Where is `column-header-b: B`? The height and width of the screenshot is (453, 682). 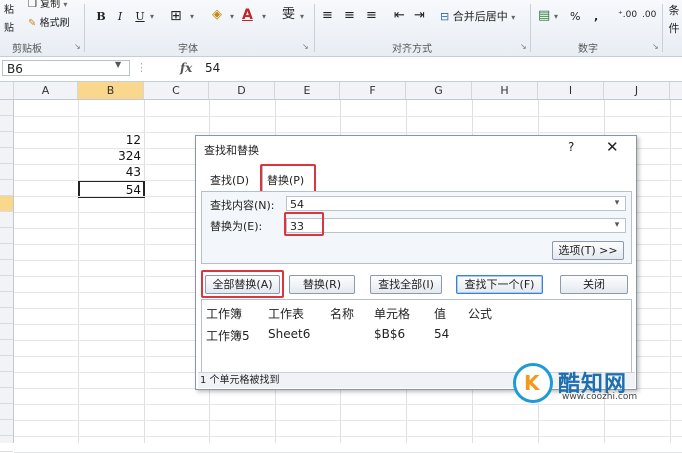 column-header-b: B is located at coordinates (111, 90).